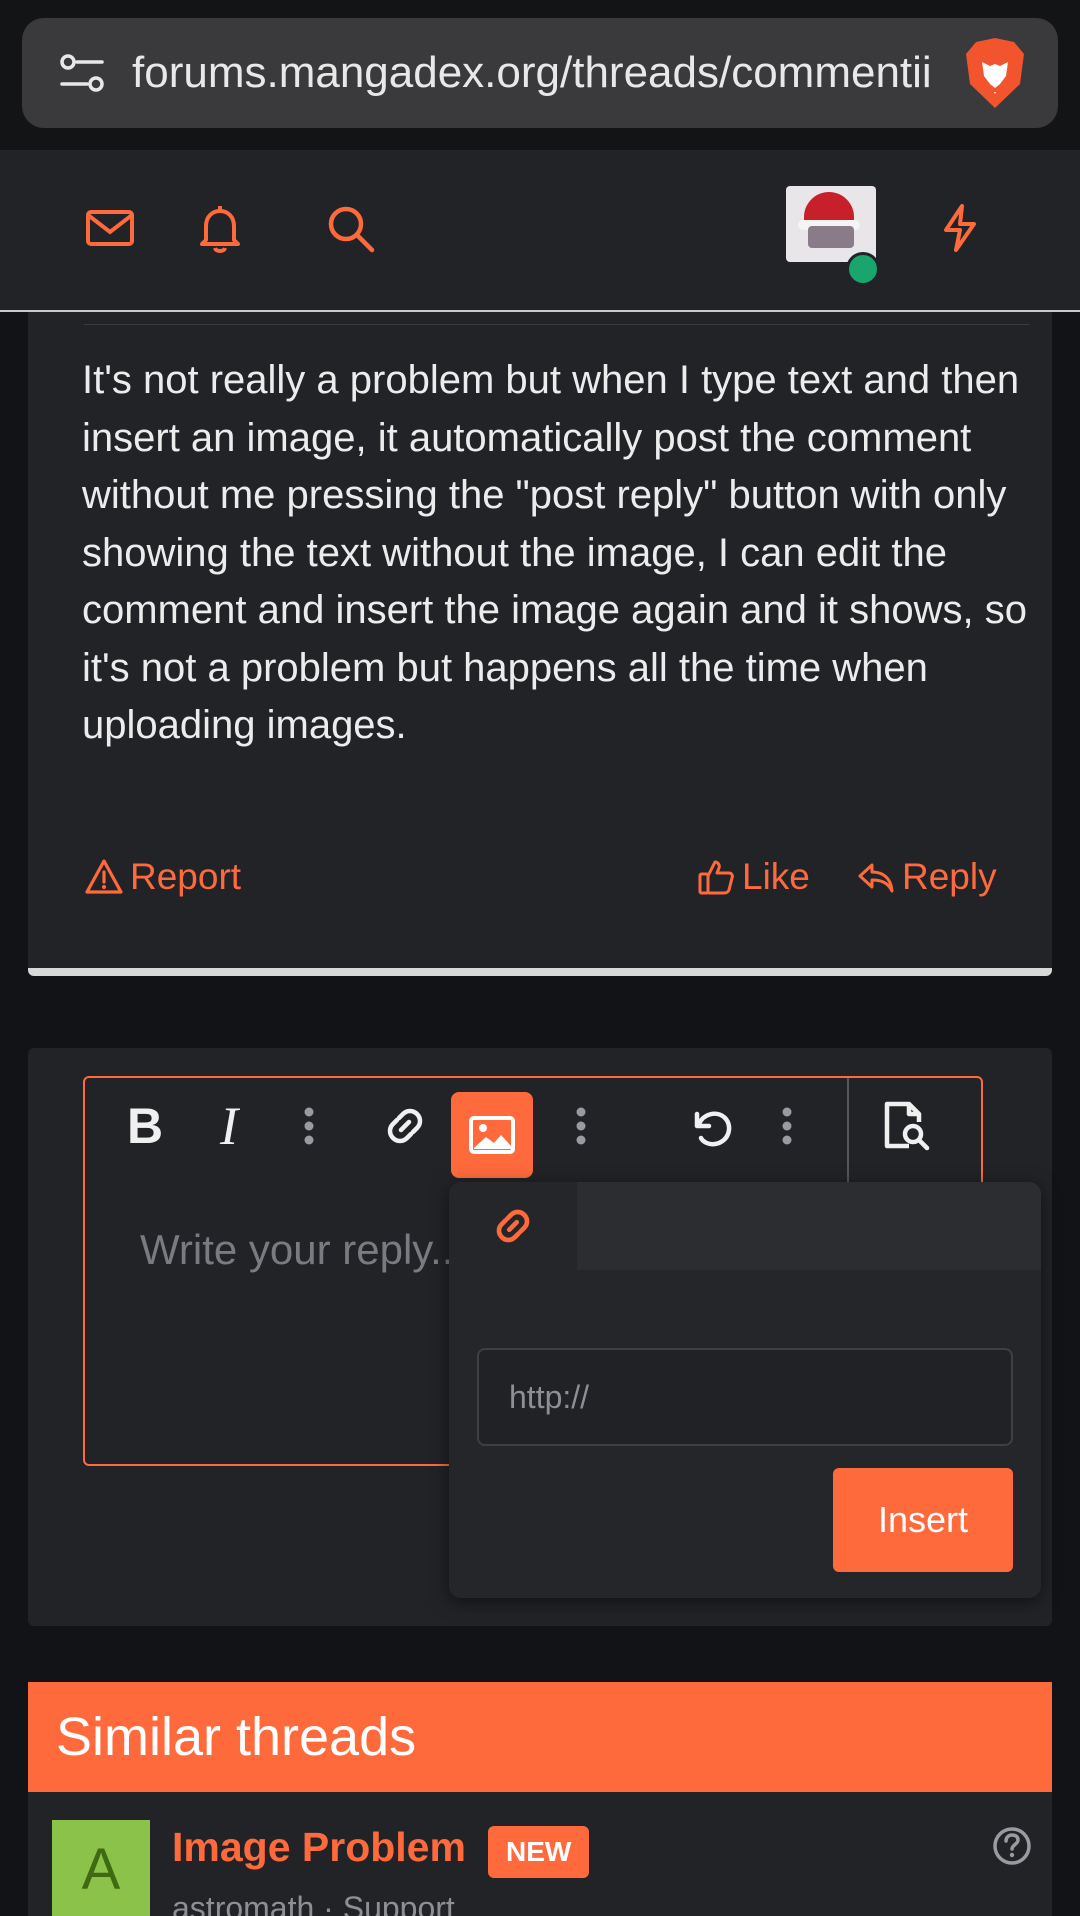 This screenshot has width=1080, height=1916. I want to click on online-status-dot, so click(863, 269).